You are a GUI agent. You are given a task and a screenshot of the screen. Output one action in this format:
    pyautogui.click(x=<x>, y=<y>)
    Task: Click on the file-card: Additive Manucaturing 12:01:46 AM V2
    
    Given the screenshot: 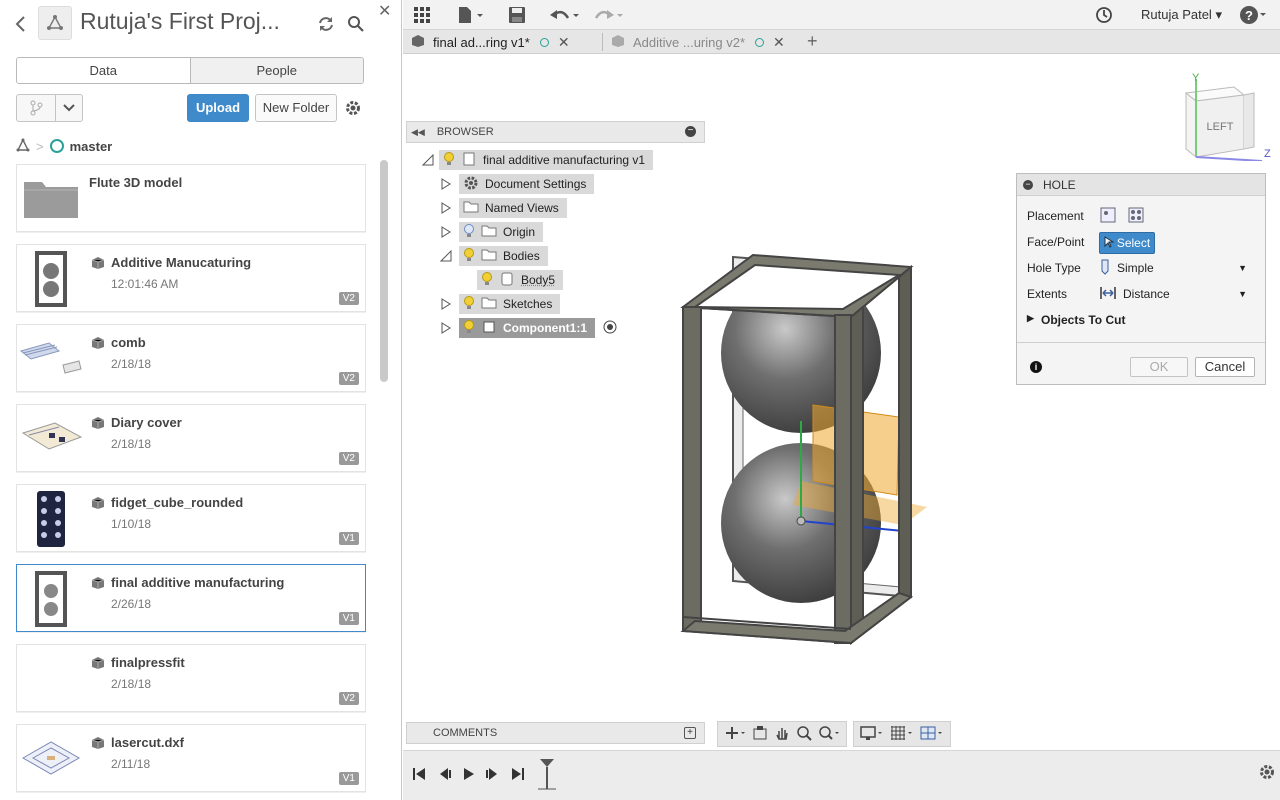 What is the action you would take?
    pyautogui.click(x=191, y=278)
    